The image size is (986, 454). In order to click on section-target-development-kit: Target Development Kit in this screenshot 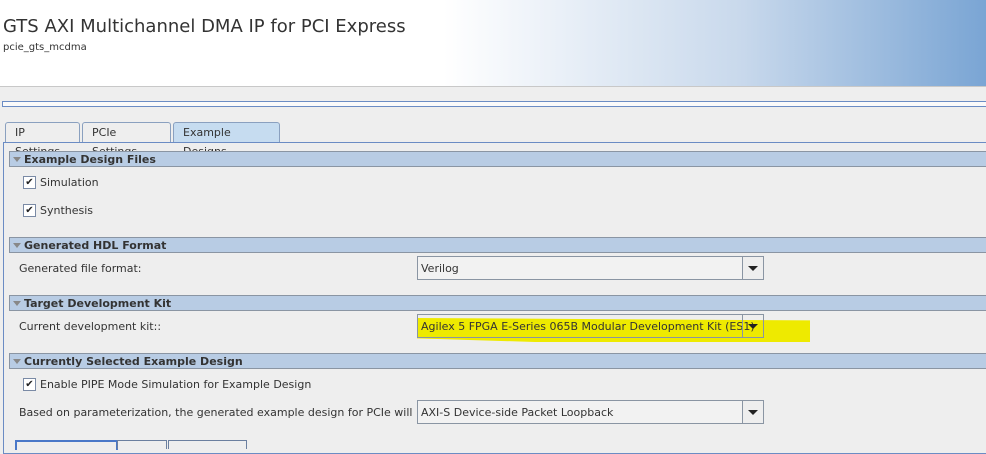, I will do `click(497, 303)`.